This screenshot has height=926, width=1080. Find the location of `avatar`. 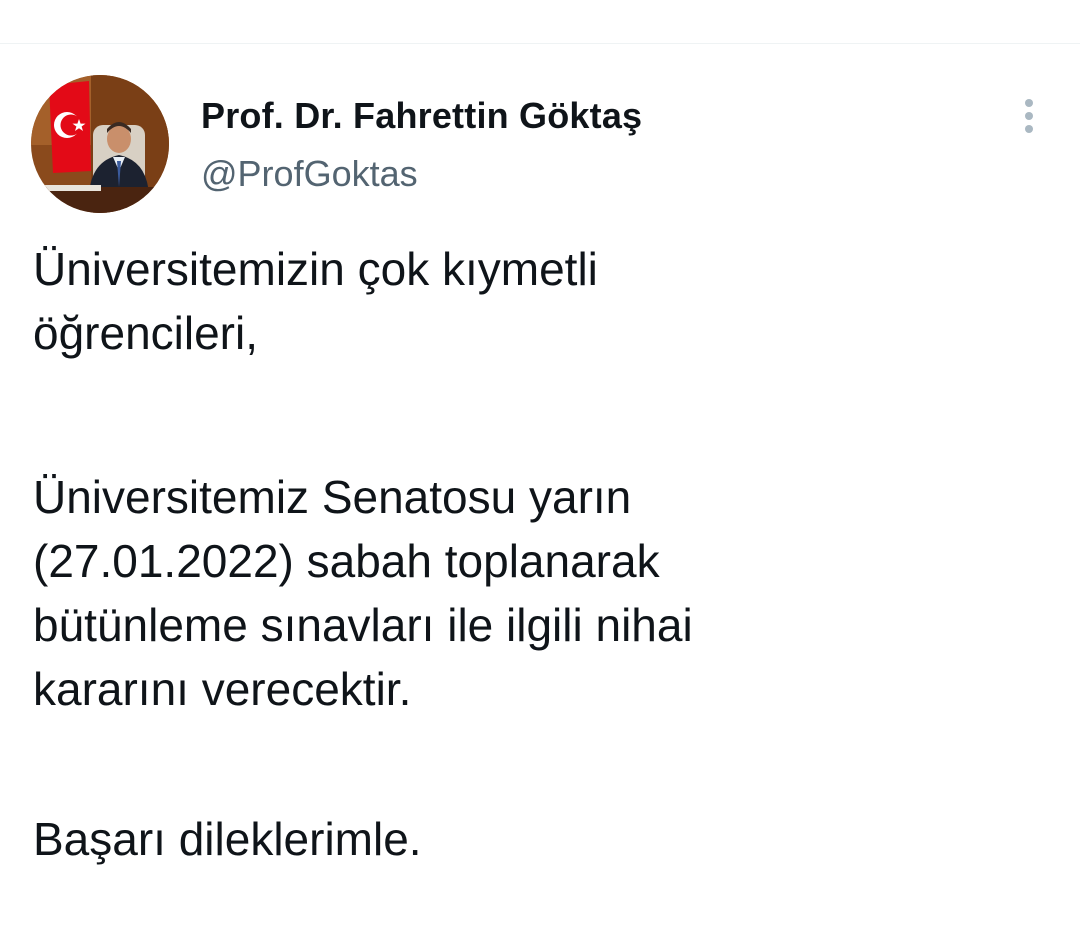

avatar is located at coordinates (100, 144).